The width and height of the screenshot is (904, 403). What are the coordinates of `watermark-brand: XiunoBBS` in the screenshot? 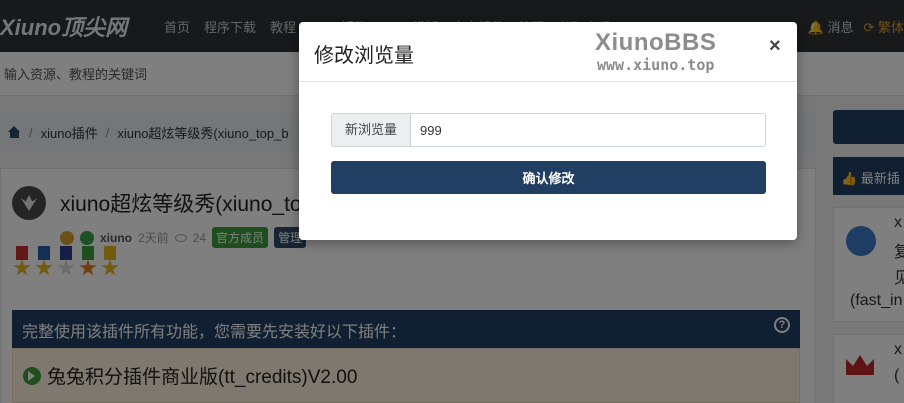 It's located at (656, 42).